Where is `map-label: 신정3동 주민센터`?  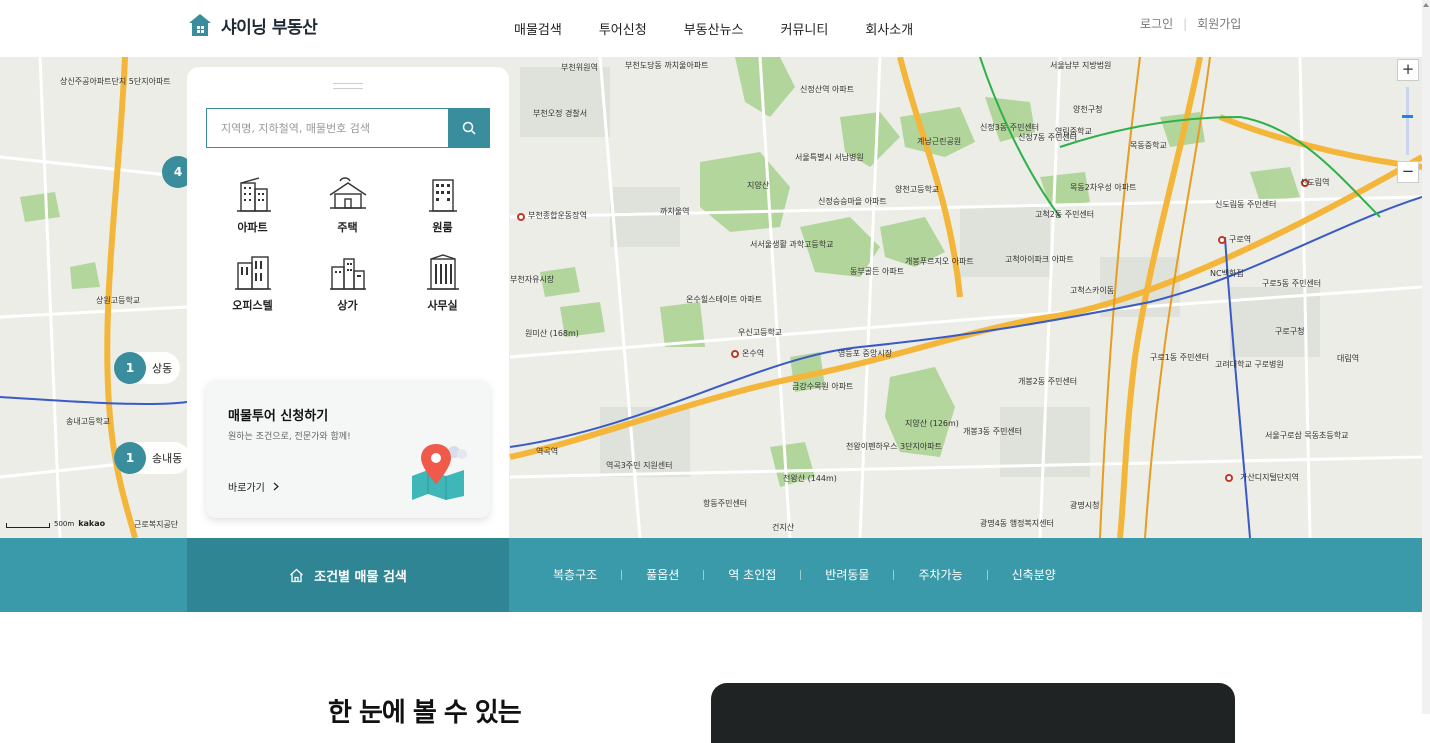 map-label: 신정3동 주민센터 is located at coordinates (1010, 127).